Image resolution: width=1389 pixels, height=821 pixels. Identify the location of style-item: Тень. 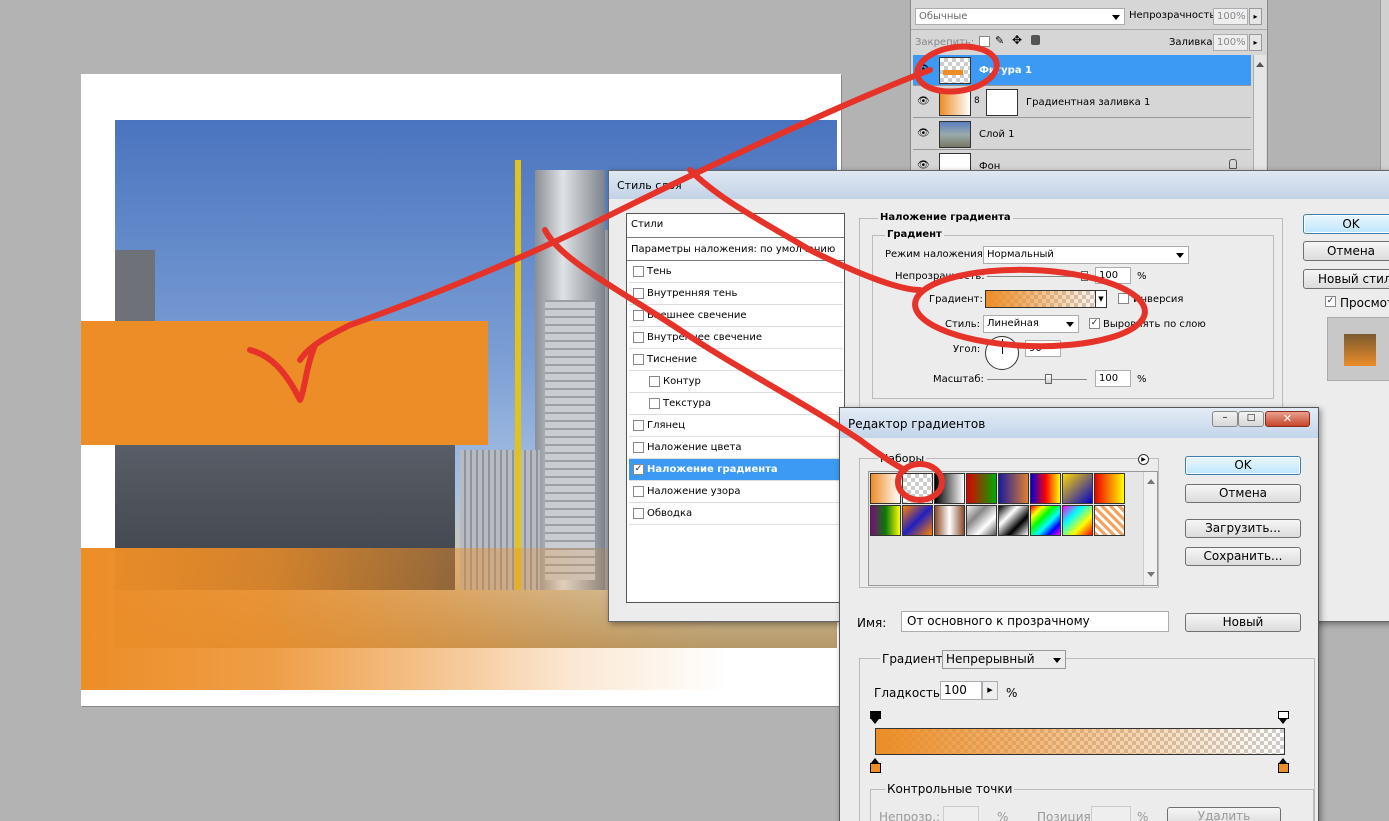
(736, 272).